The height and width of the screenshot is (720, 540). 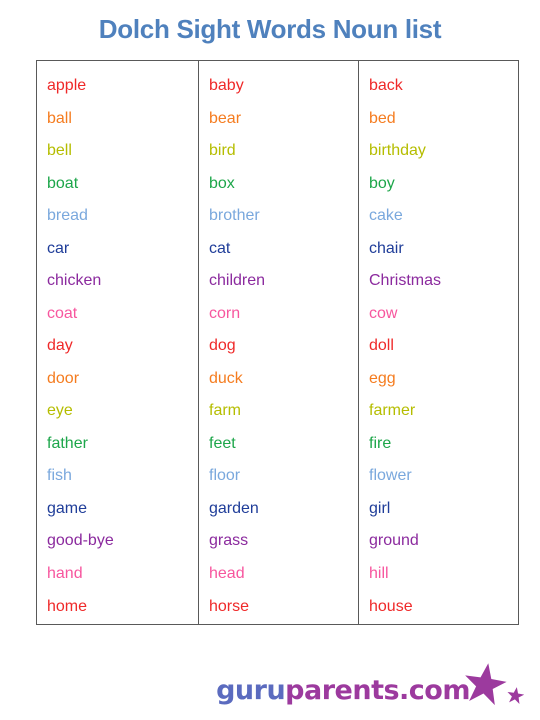 What do you see at coordinates (58, 248) in the screenshot?
I see `word-cell: car` at bounding box center [58, 248].